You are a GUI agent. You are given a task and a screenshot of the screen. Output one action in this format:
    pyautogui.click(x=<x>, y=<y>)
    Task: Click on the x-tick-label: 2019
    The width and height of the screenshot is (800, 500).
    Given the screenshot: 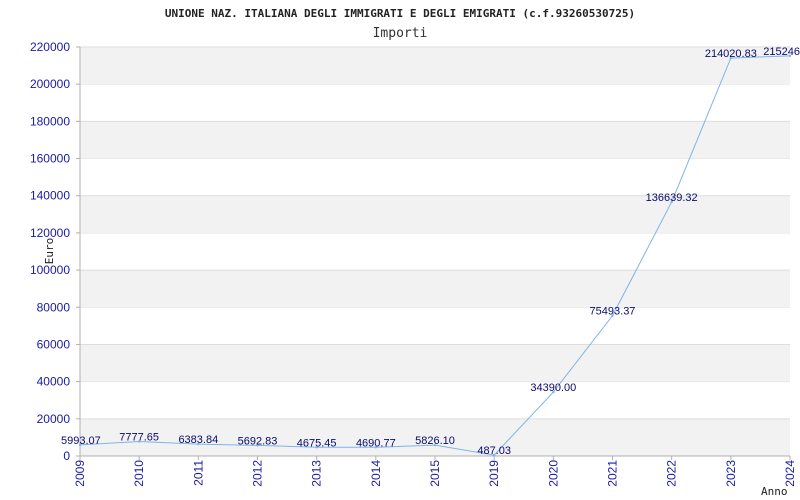 What is the action you would take?
    pyautogui.click(x=494, y=473)
    